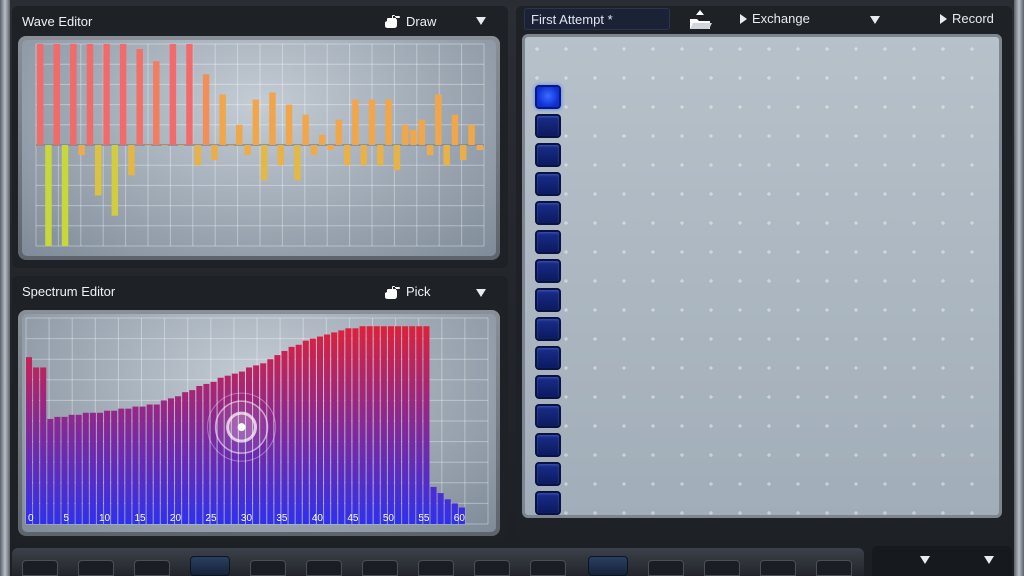  What do you see at coordinates (700, 20) in the screenshot?
I see `folder-icon` at bounding box center [700, 20].